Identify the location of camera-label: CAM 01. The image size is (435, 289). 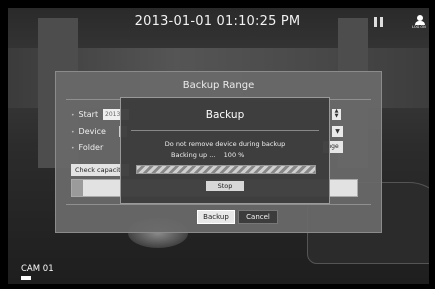
(37, 269).